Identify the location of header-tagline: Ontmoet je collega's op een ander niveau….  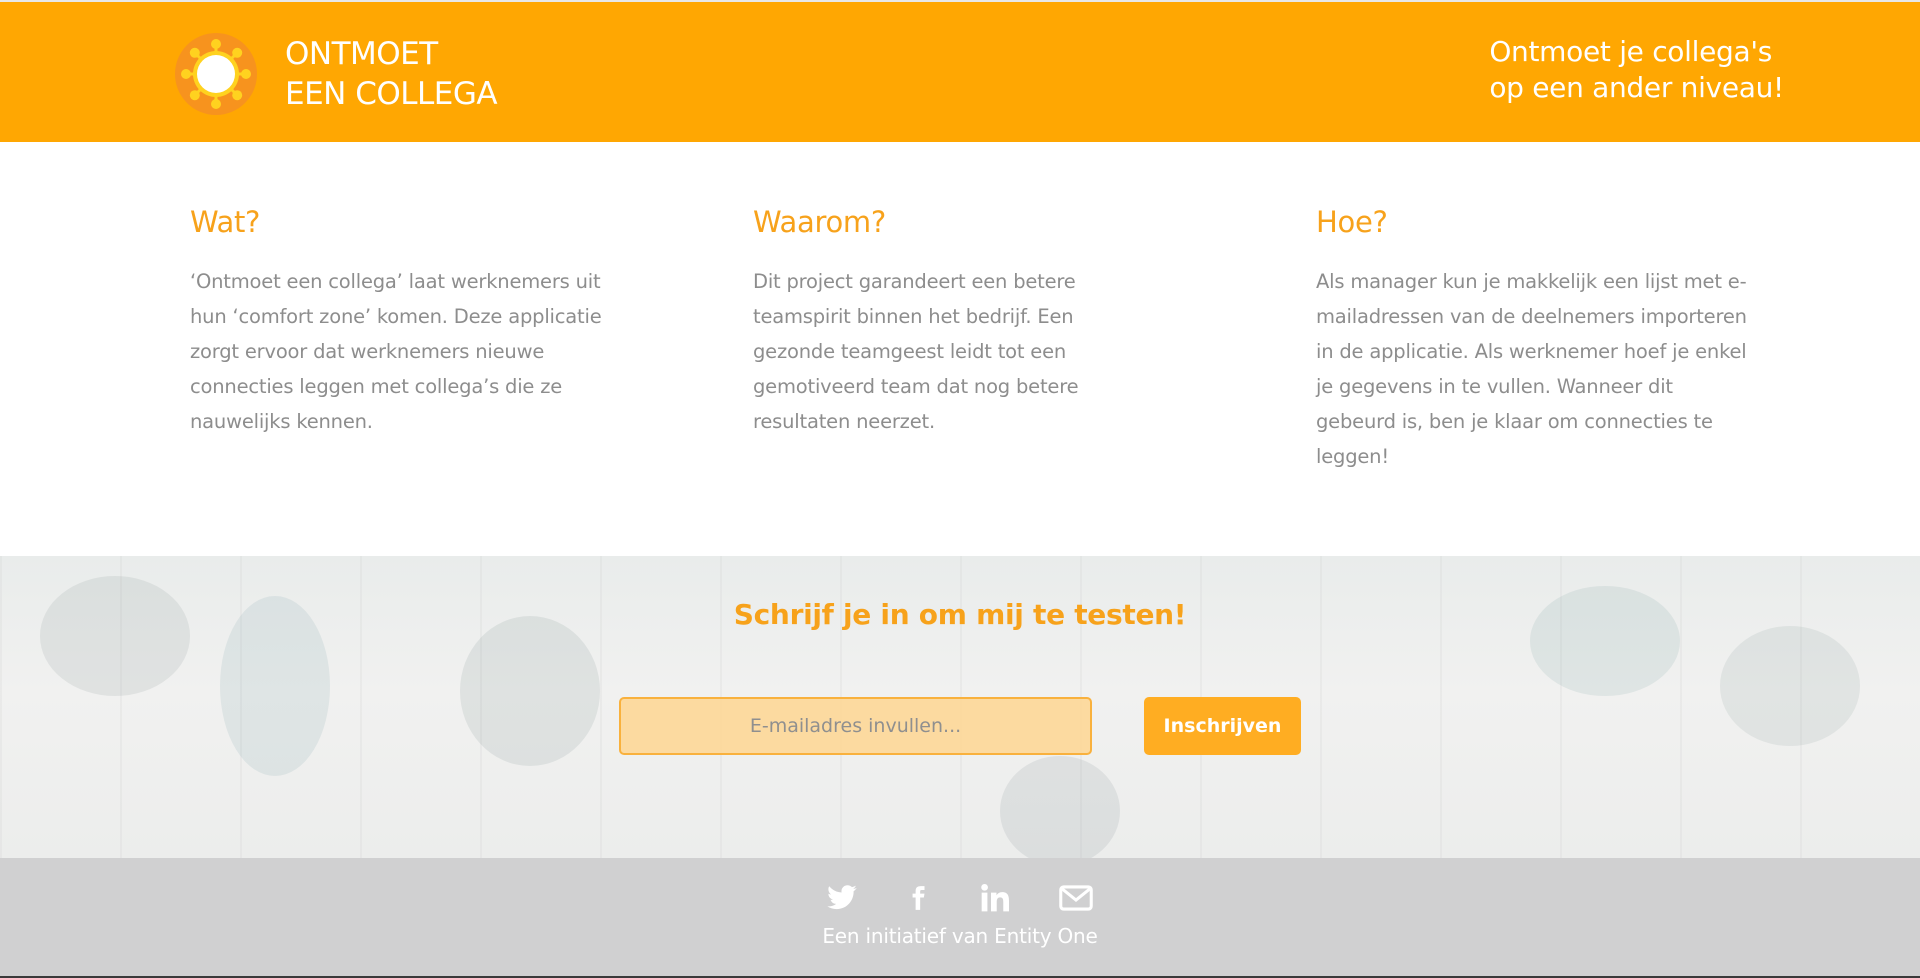
(1636, 70).